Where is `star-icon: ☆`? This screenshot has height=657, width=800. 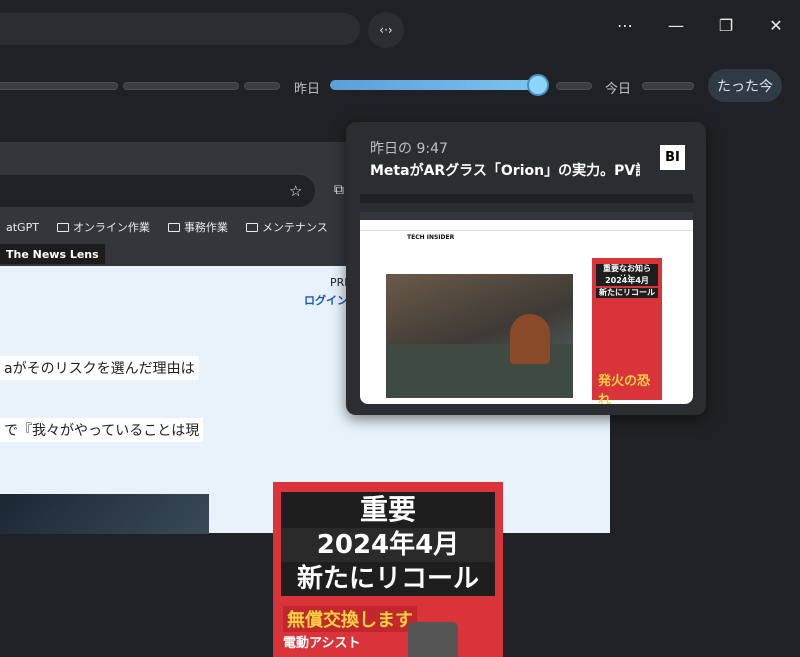
star-icon: ☆ is located at coordinates (295, 191).